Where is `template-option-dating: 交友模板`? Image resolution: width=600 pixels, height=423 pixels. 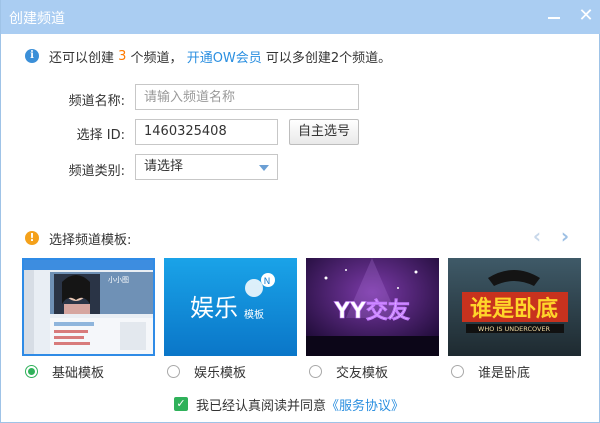 template-option-dating: 交友模板 is located at coordinates (349, 371).